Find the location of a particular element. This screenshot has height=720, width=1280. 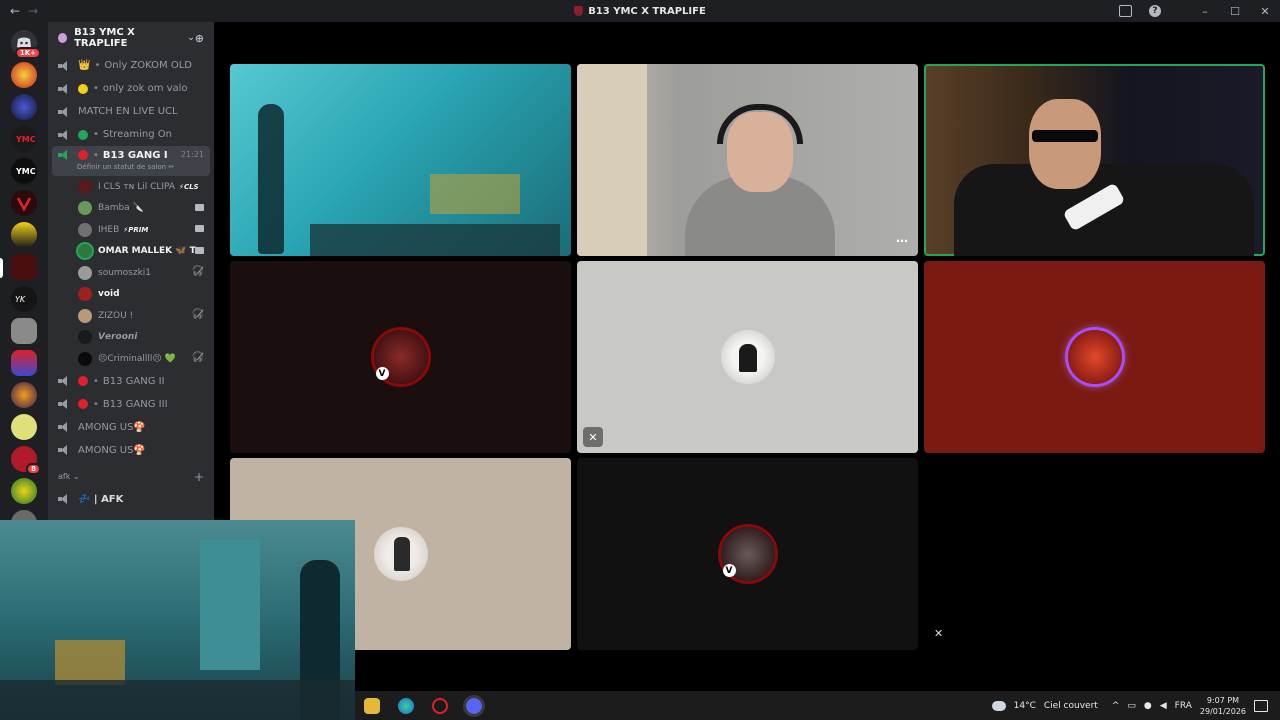

guild-header: B13 YMC X TRAPLIFE ⌄ ⊕ is located at coordinates (131, 38).